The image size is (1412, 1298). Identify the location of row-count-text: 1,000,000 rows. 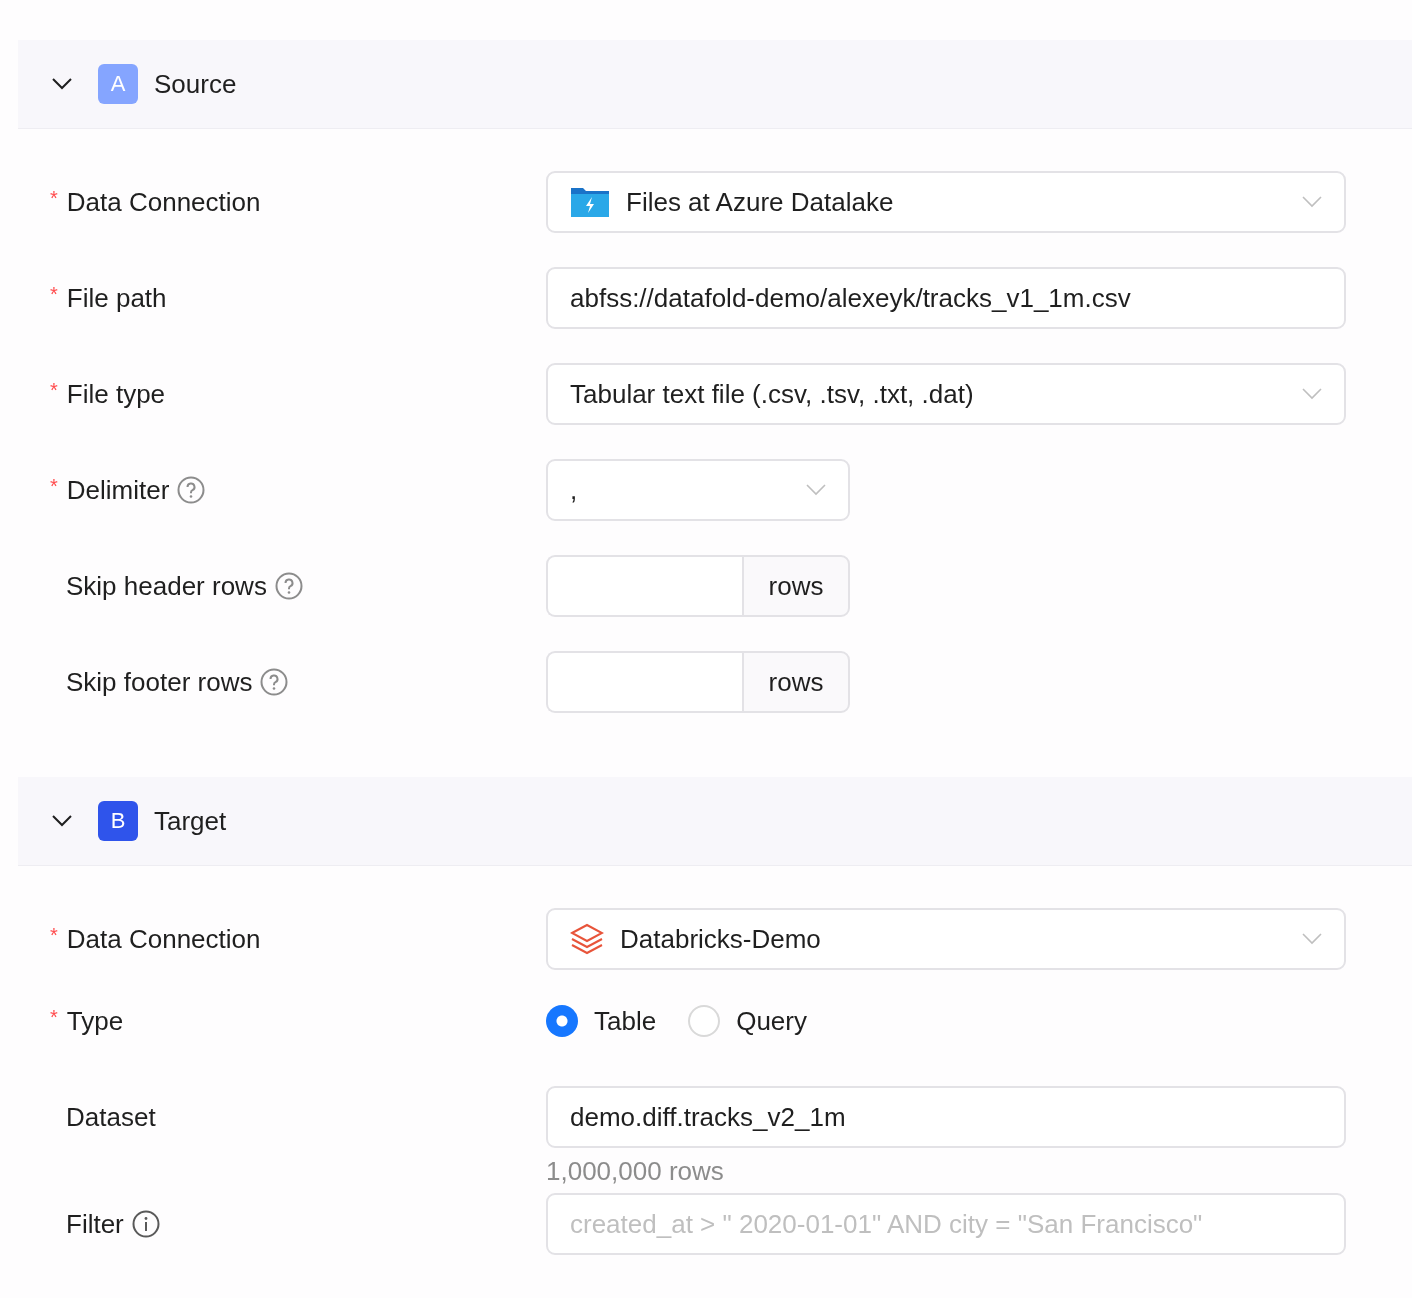
(635, 1171).